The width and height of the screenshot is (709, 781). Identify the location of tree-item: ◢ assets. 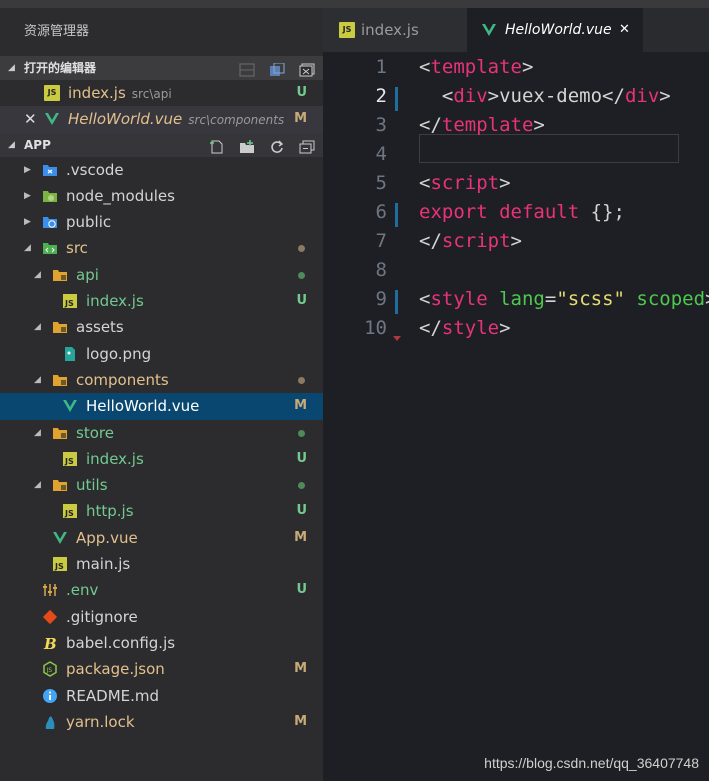
(161, 327).